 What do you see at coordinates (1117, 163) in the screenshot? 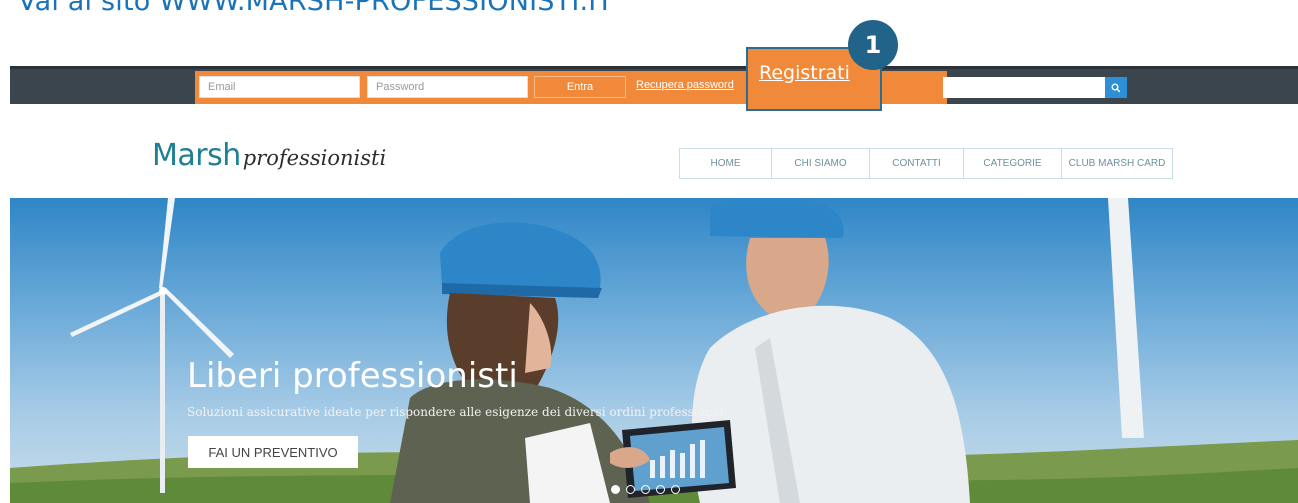
I see `nav-club-marsh-card: CLUB MARSH CARD` at bounding box center [1117, 163].